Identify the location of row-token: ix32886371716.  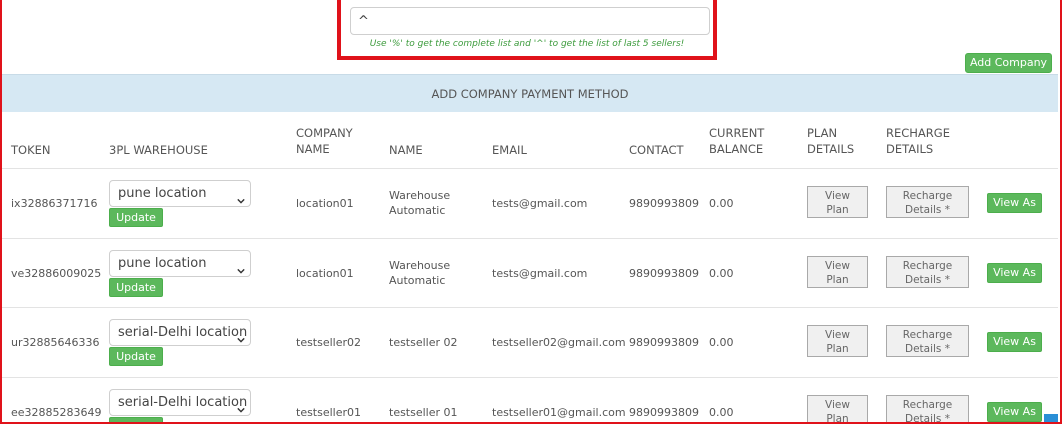
(54, 203).